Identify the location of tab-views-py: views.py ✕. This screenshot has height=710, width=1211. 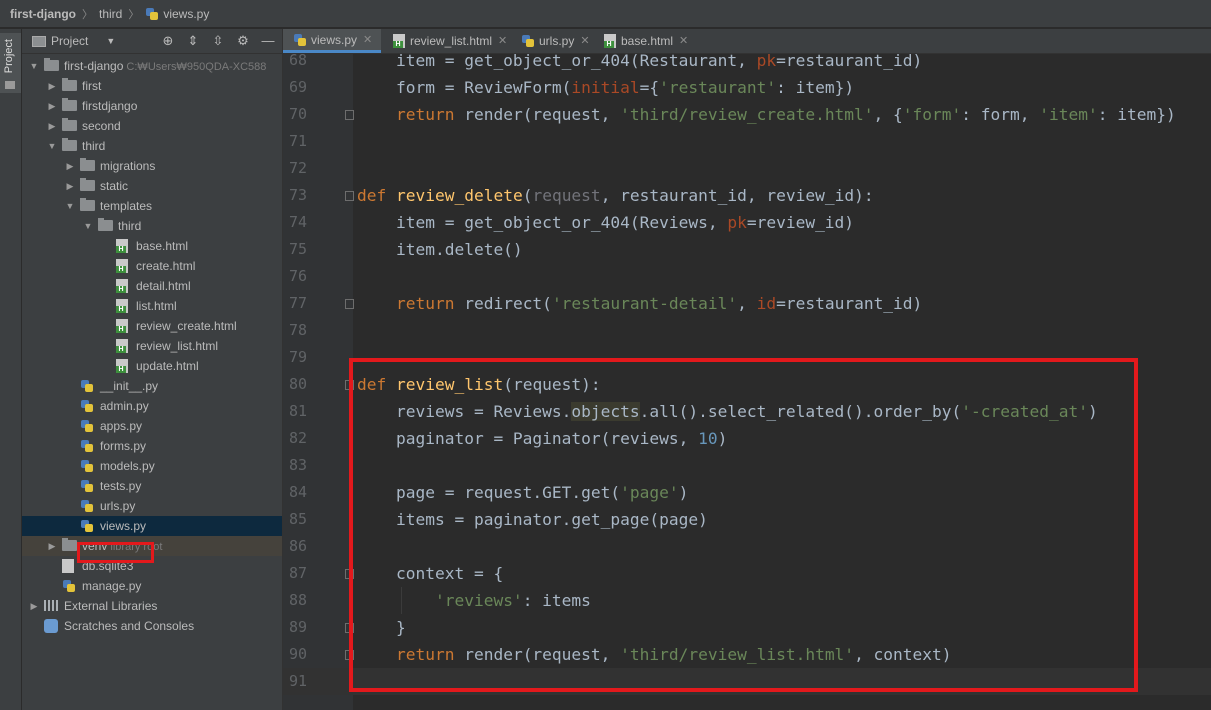
(332, 41).